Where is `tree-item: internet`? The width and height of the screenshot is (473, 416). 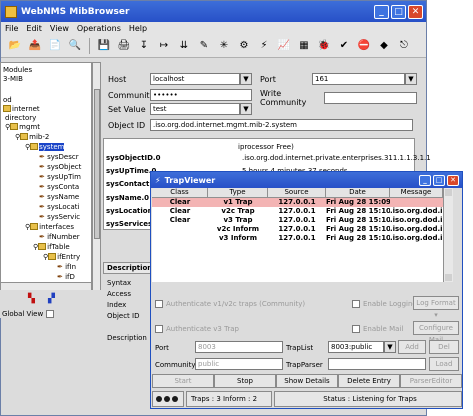
tree-item: internet is located at coordinates (21, 109).